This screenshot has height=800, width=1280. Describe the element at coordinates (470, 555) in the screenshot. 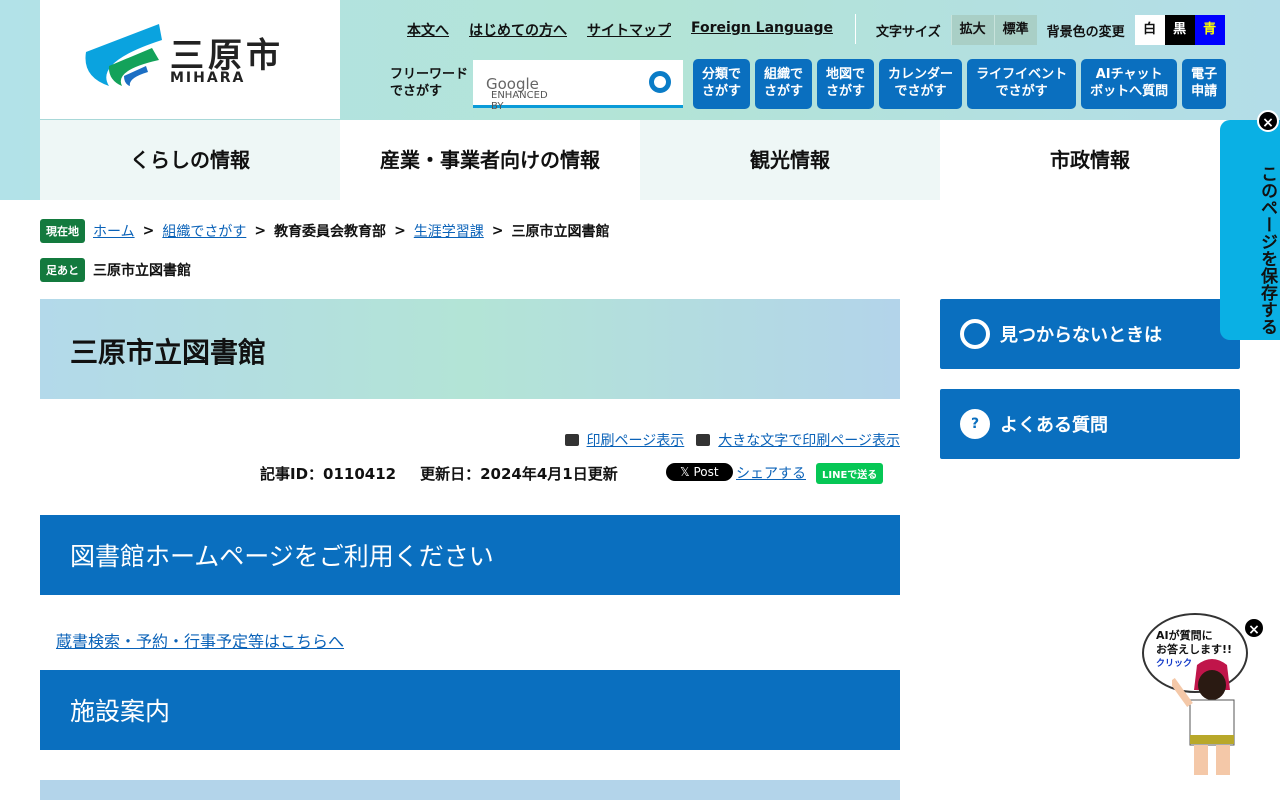

I see `section-heading: 図書館ホームページをご利用ください` at that location.